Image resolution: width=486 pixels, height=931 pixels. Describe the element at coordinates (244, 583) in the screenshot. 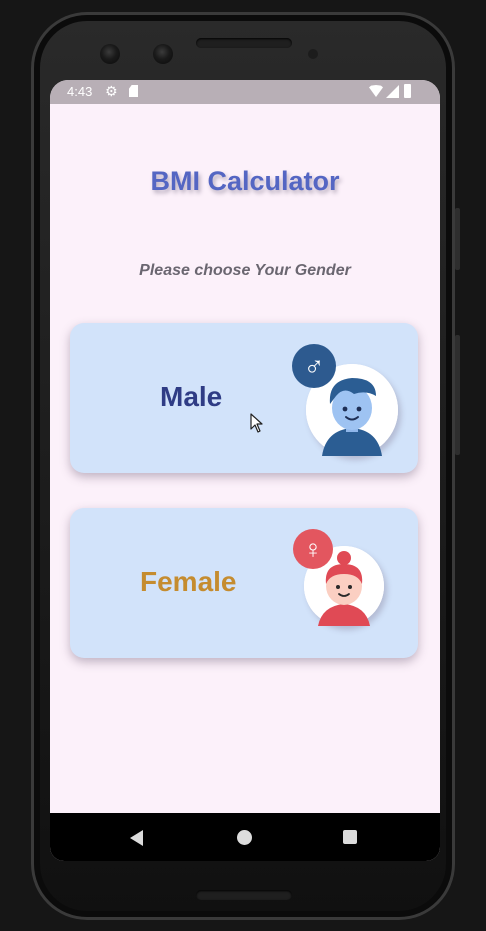

I see `female-card-button: Female ♀` at that location.